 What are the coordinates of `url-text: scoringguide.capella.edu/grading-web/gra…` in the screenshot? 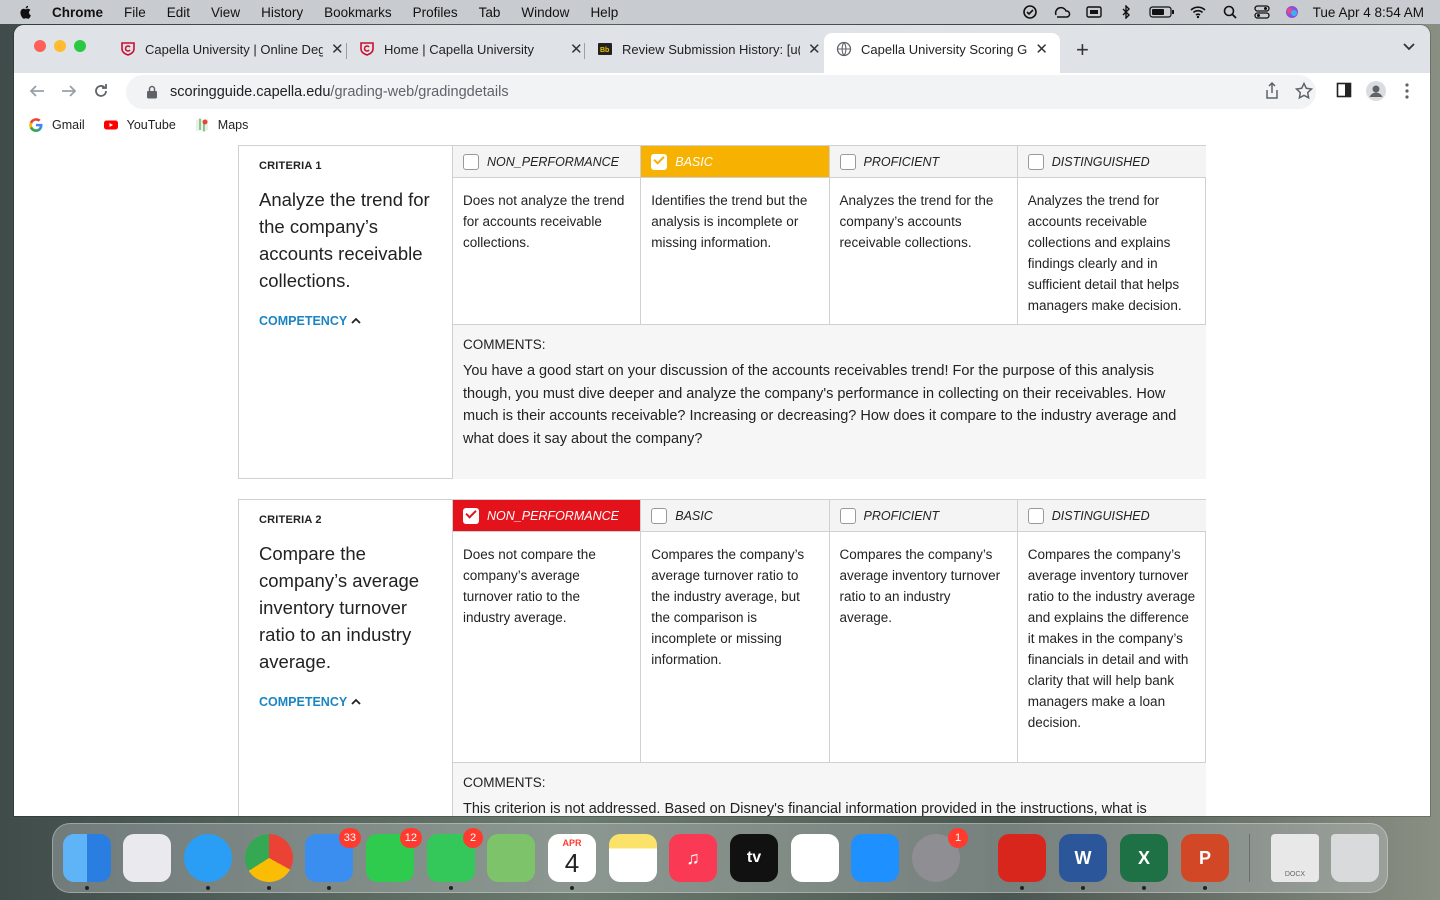 It's located at (339, 92).